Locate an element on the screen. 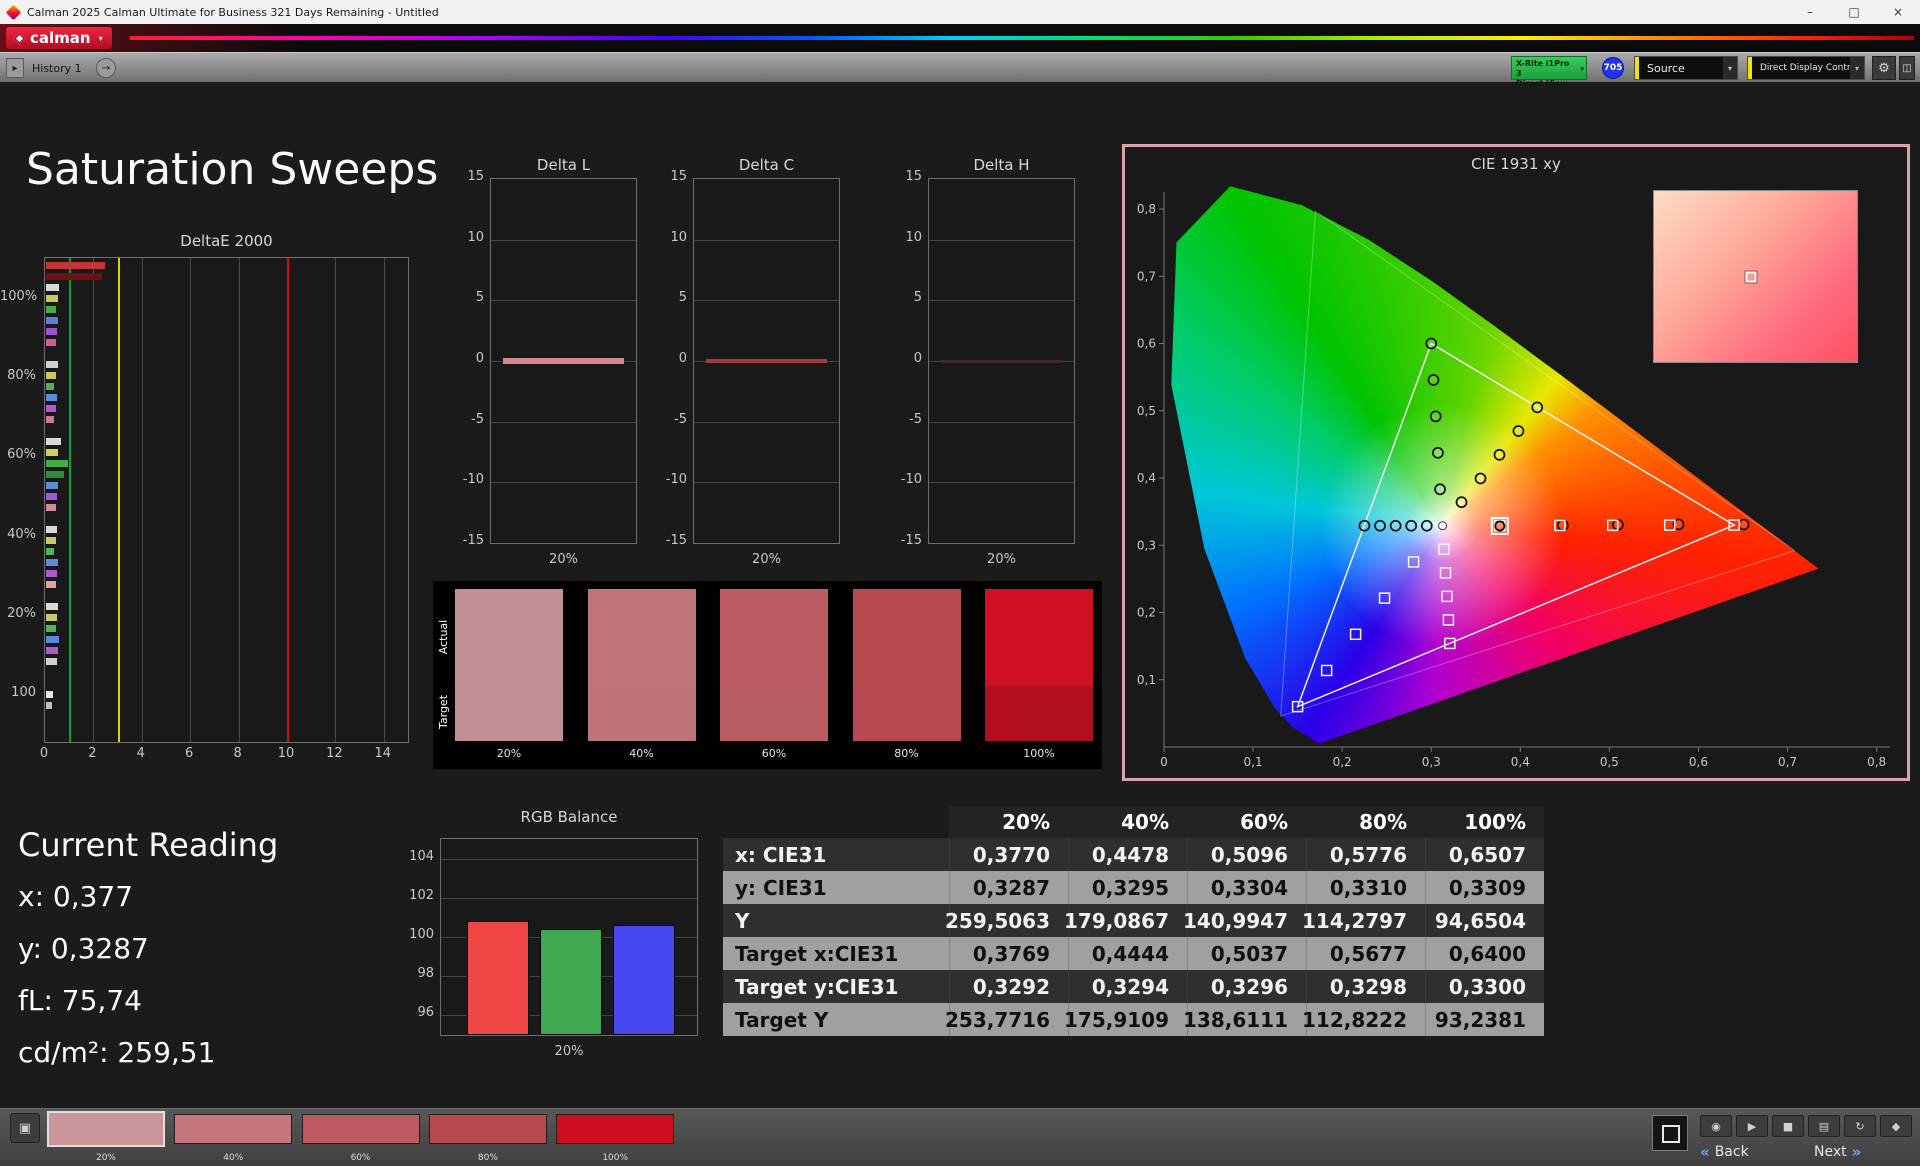  table-cell: 259,5063 is located at coordinates (1006, 920).